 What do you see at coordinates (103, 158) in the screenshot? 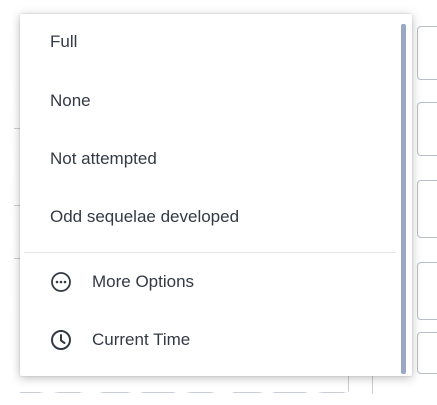
I see `option-label: Not attempted` at bounding box center [103, 158].